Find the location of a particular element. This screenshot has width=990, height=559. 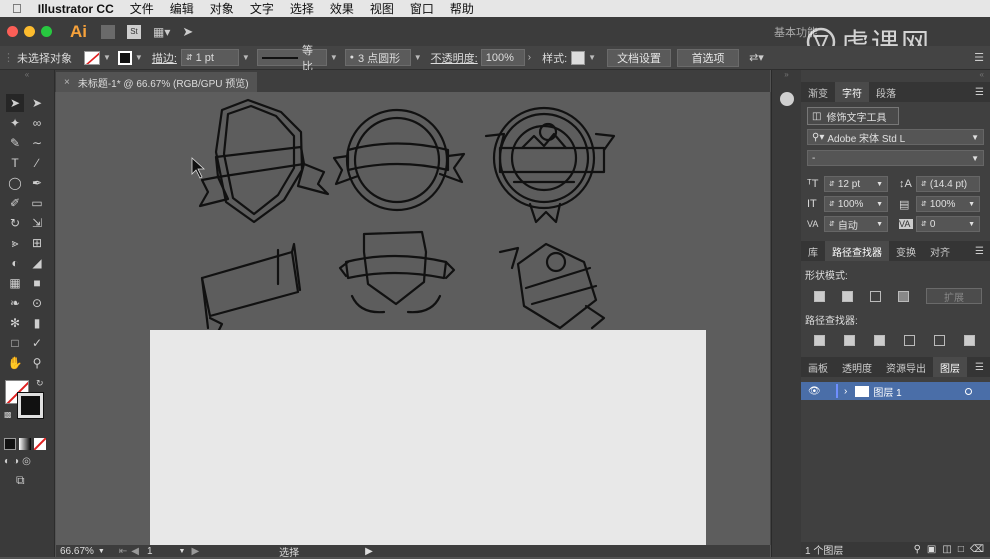

layer-name: 图层 1 is located at coordinates (887, 391).